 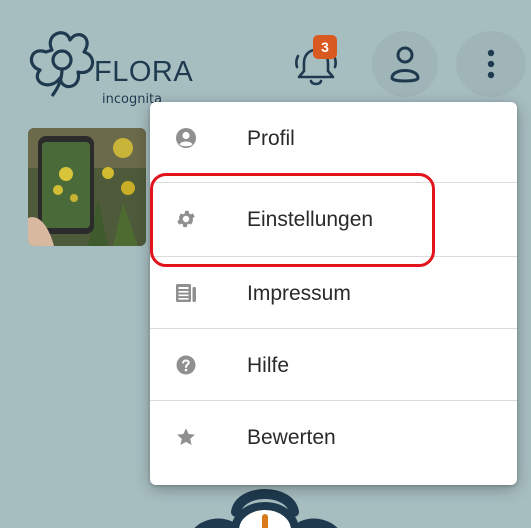 I want to click on menu-item-label: Einstellungen, so click(x=310, y=219).